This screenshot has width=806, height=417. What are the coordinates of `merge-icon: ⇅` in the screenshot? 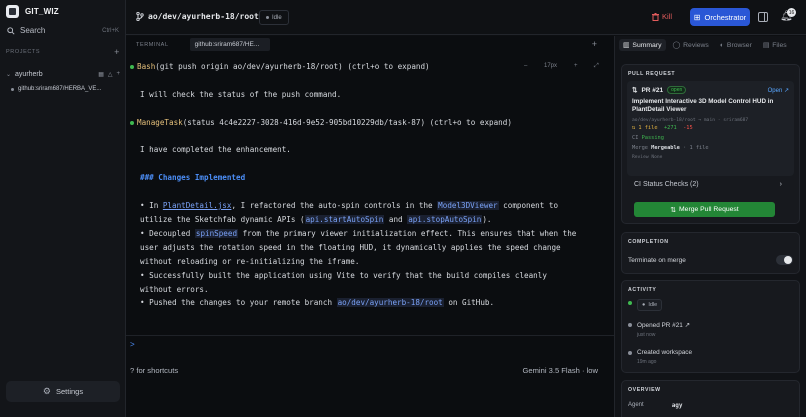 It's located at (673, 210).